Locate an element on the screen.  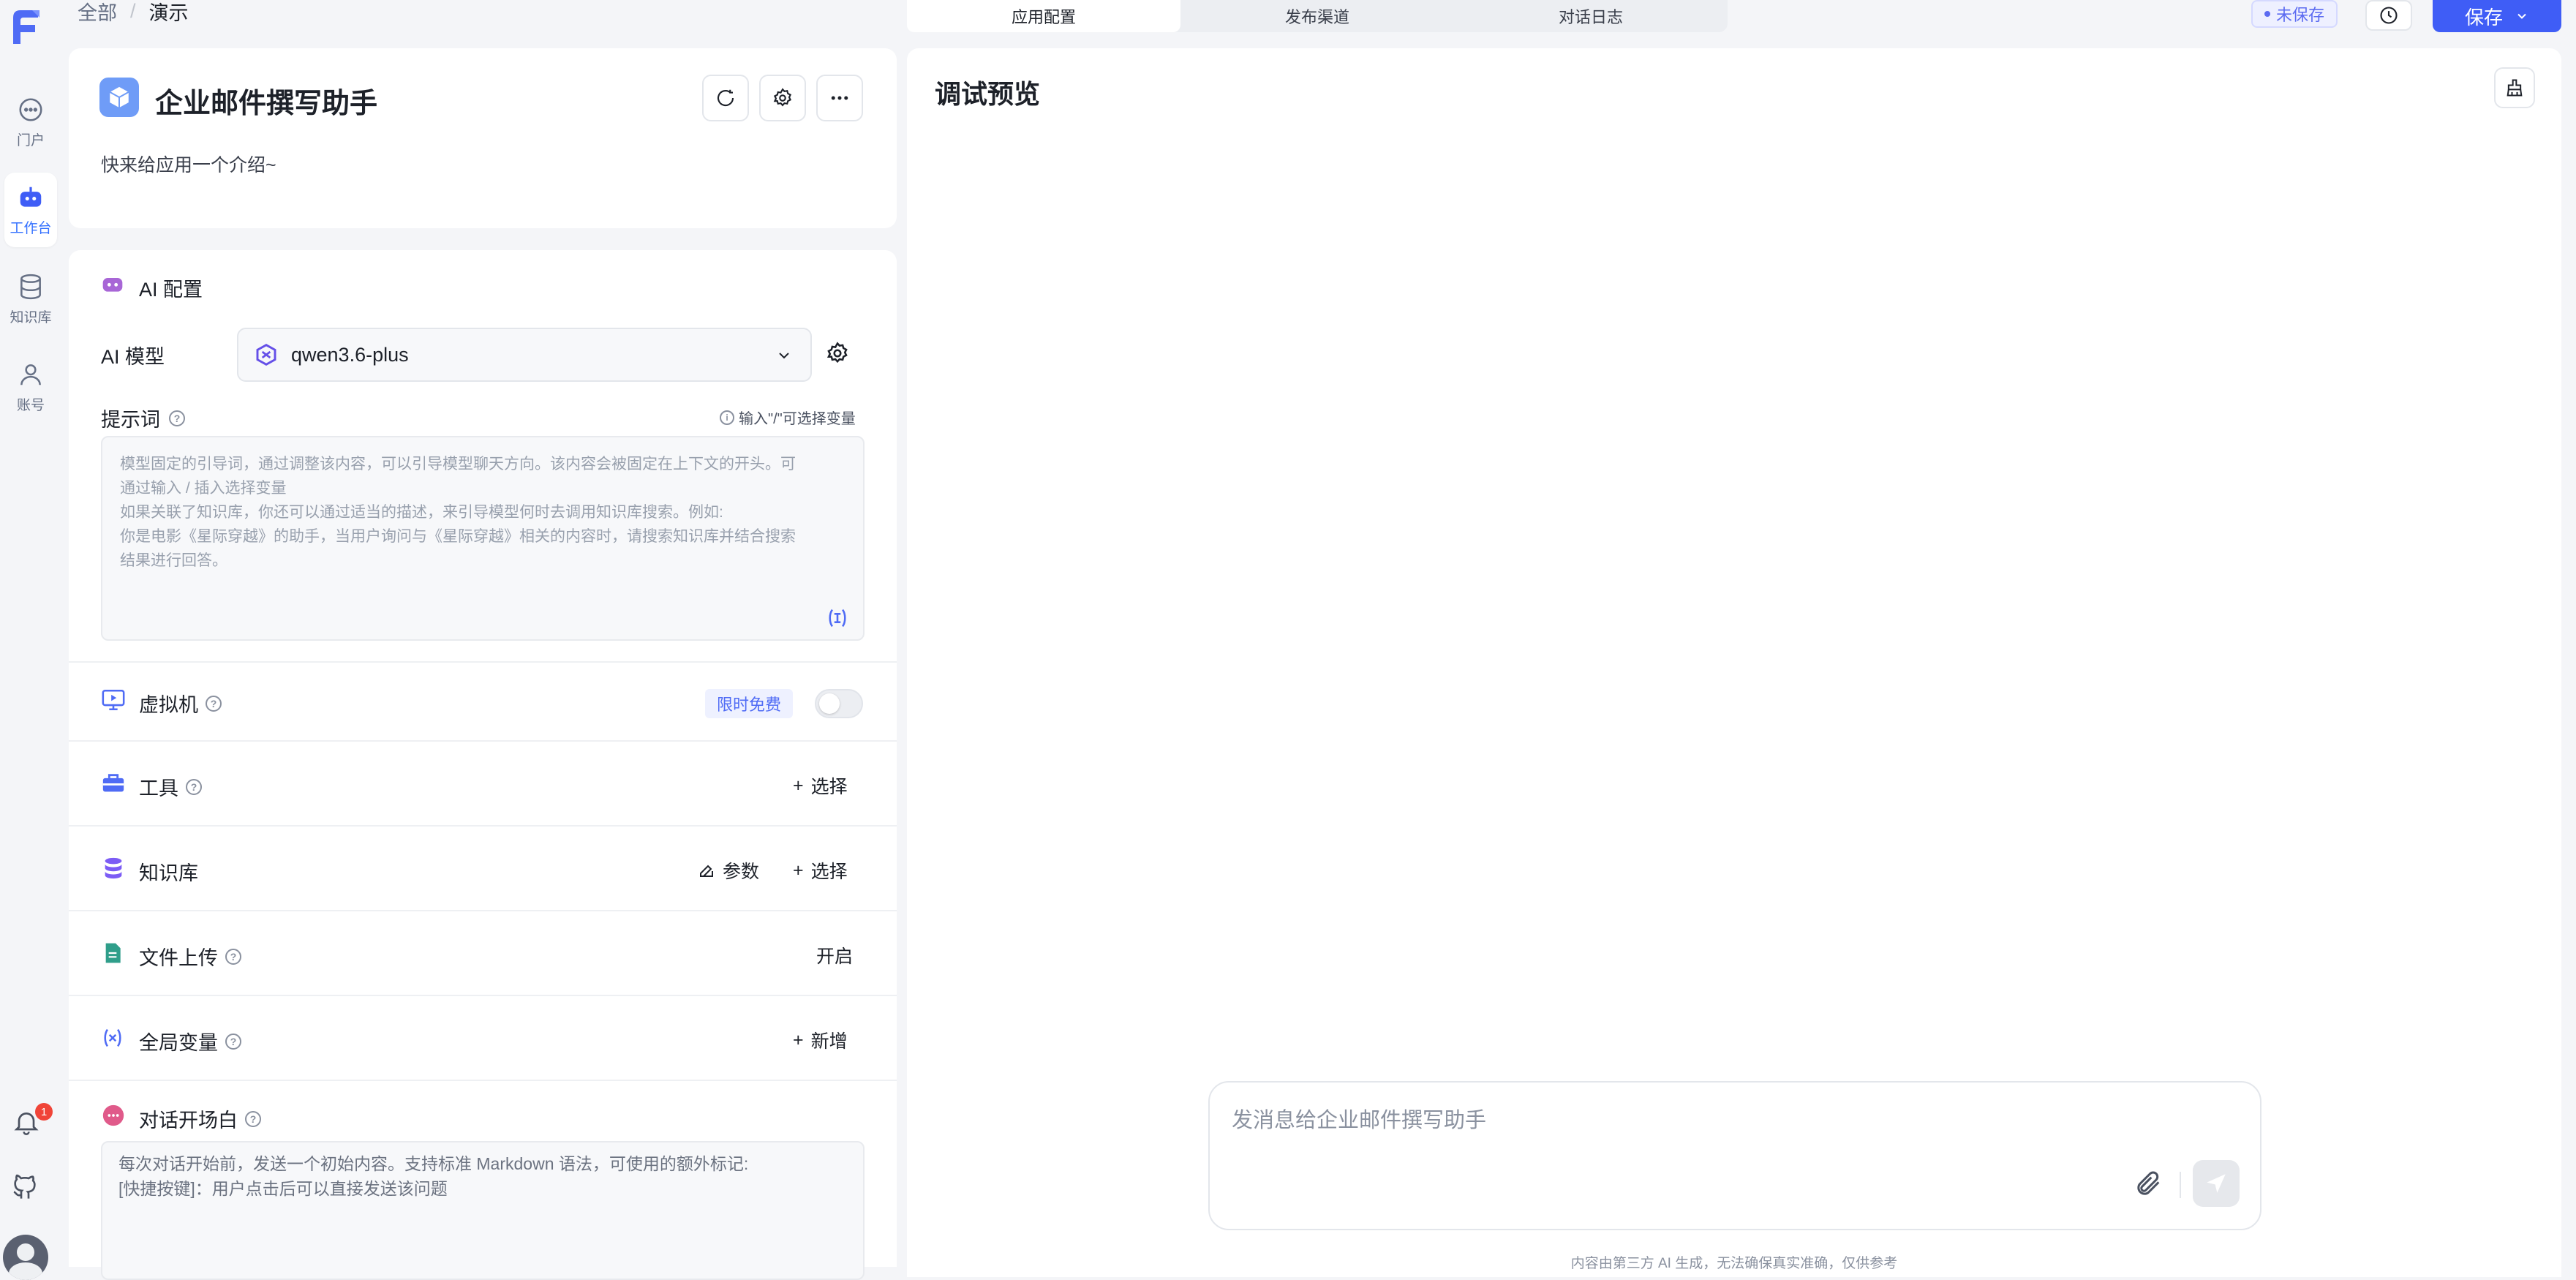
knowledge-title: 知识库 is located at coordinates (168, 873).